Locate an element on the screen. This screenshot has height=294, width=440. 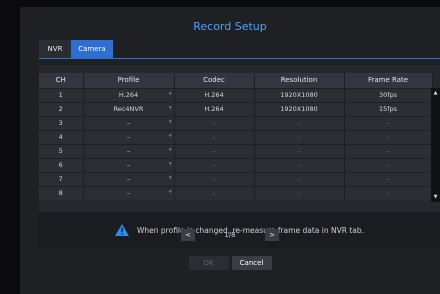
scroll-up-icon: ▲ is located at coordinates (435, 93).